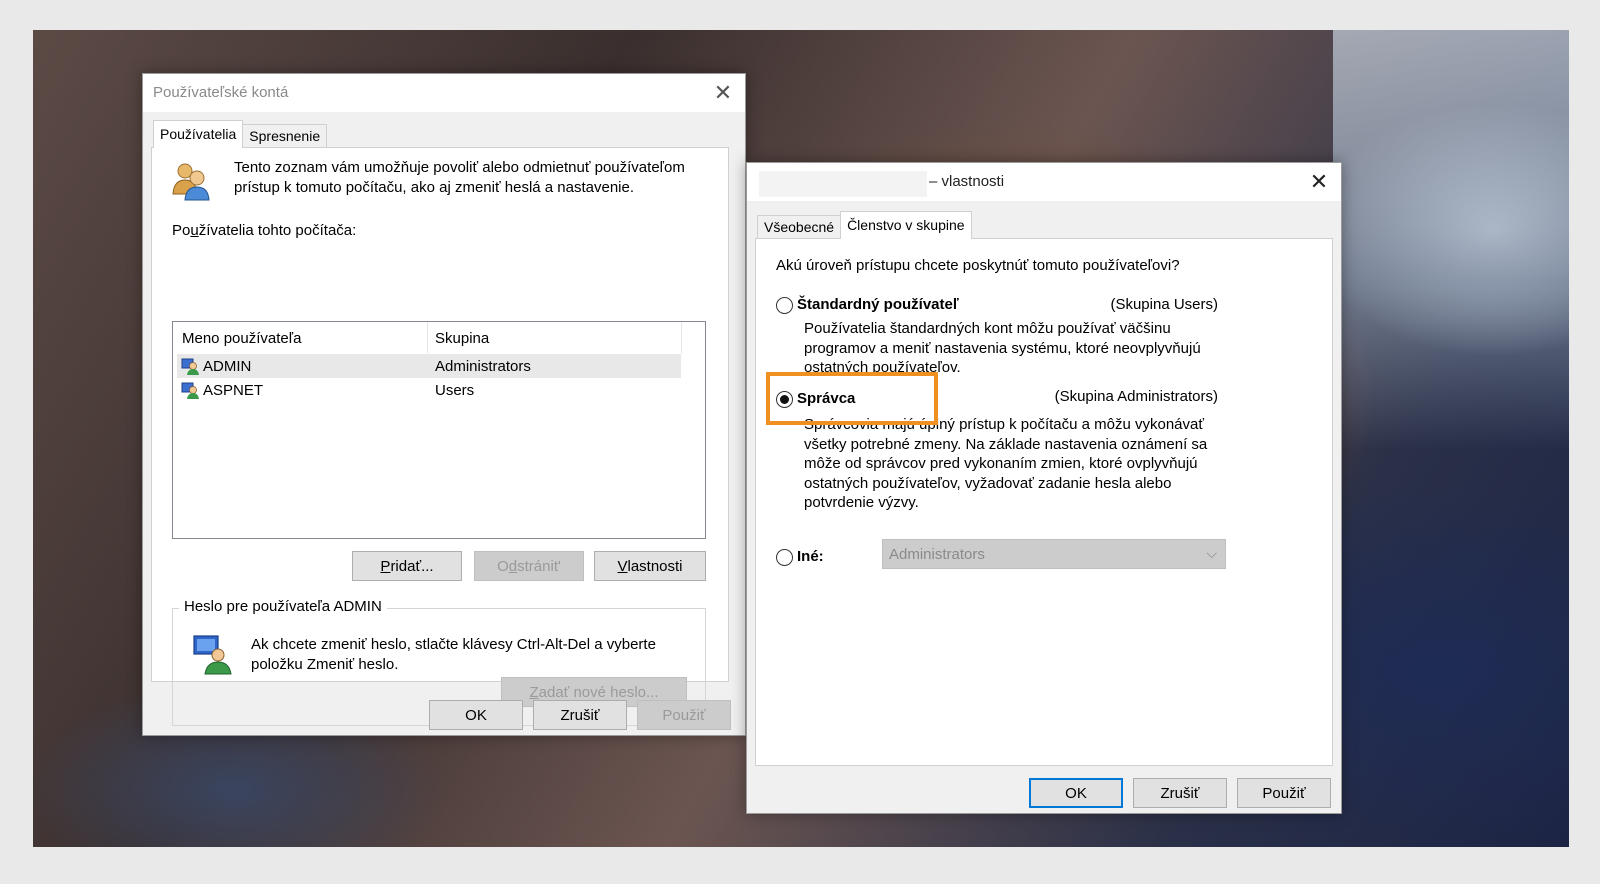 The width and height of the screenshot is (1600, 884). I want to click on administrator-group: (Skupina Administrators), so click(1136, 396).